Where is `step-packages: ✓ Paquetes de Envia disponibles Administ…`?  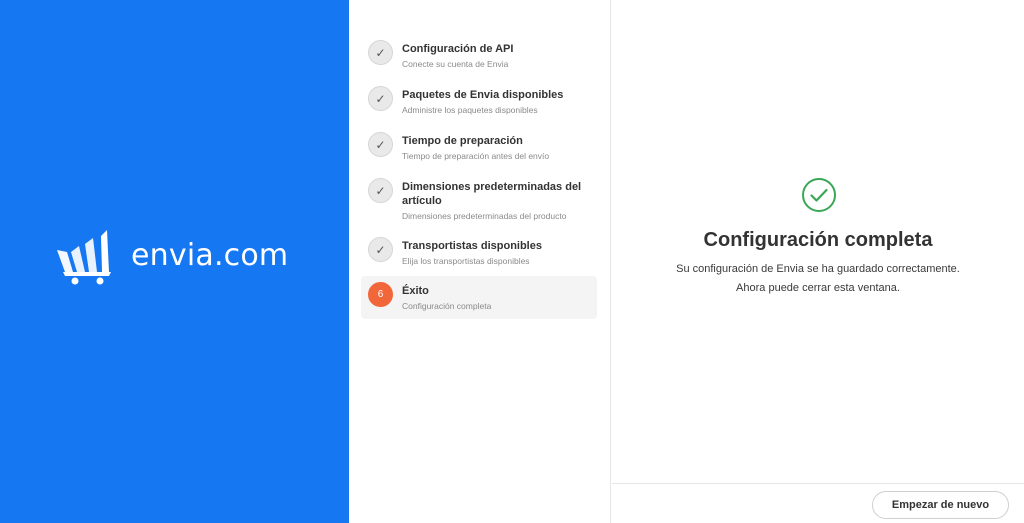 step-packages: ✓ Paquetes de Envia disponibles Administ… is located at coordinates (479, 100).